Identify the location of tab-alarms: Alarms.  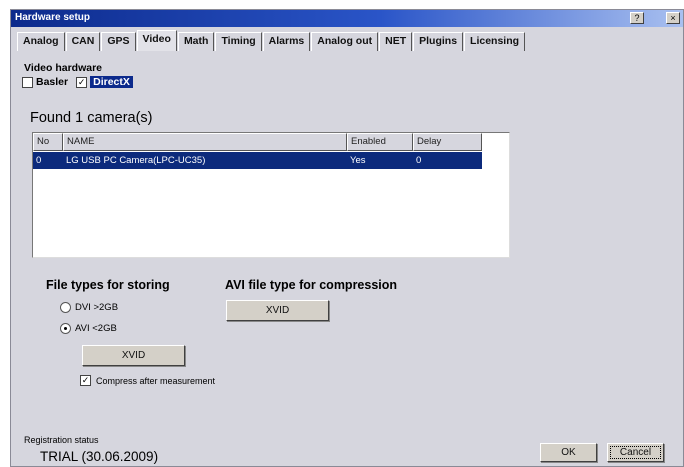
(286, 41).